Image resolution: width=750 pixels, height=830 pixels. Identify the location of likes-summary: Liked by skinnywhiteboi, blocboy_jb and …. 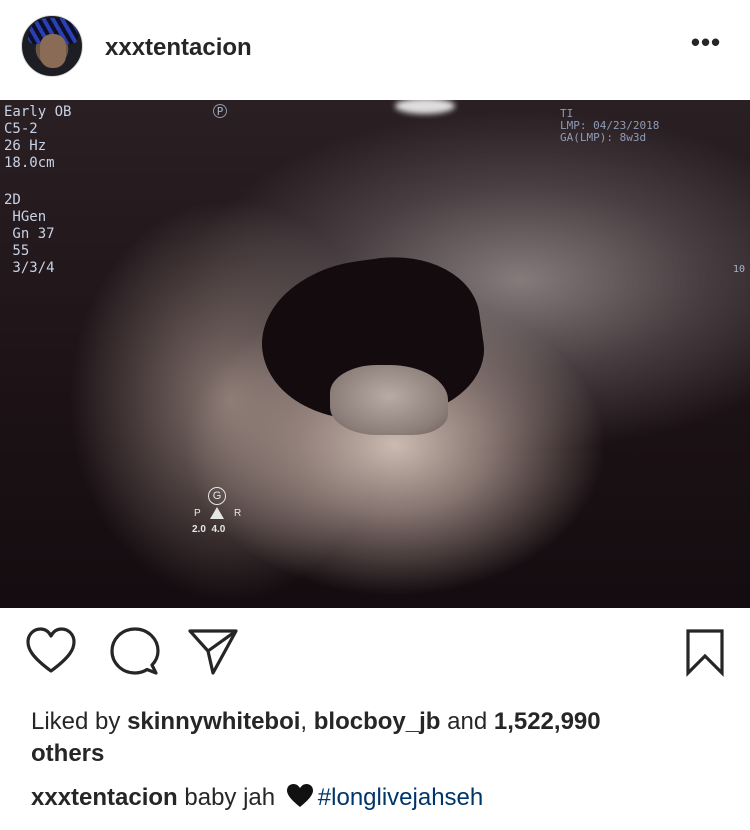
(381, 738).